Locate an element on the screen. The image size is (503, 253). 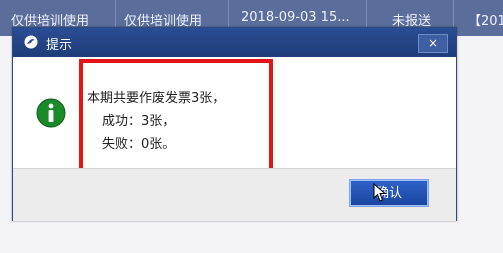
dialog-title: 提示 is located at coordinates (59, 45).